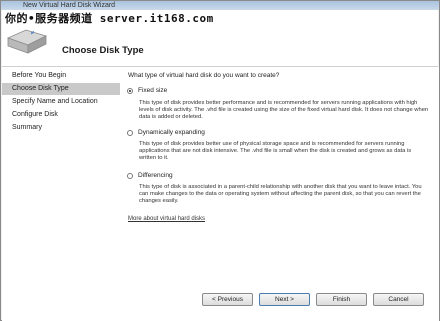  Describe the element at coordinates (130, 91) in the screenshot. I see `fixed-size-radio` at that location.